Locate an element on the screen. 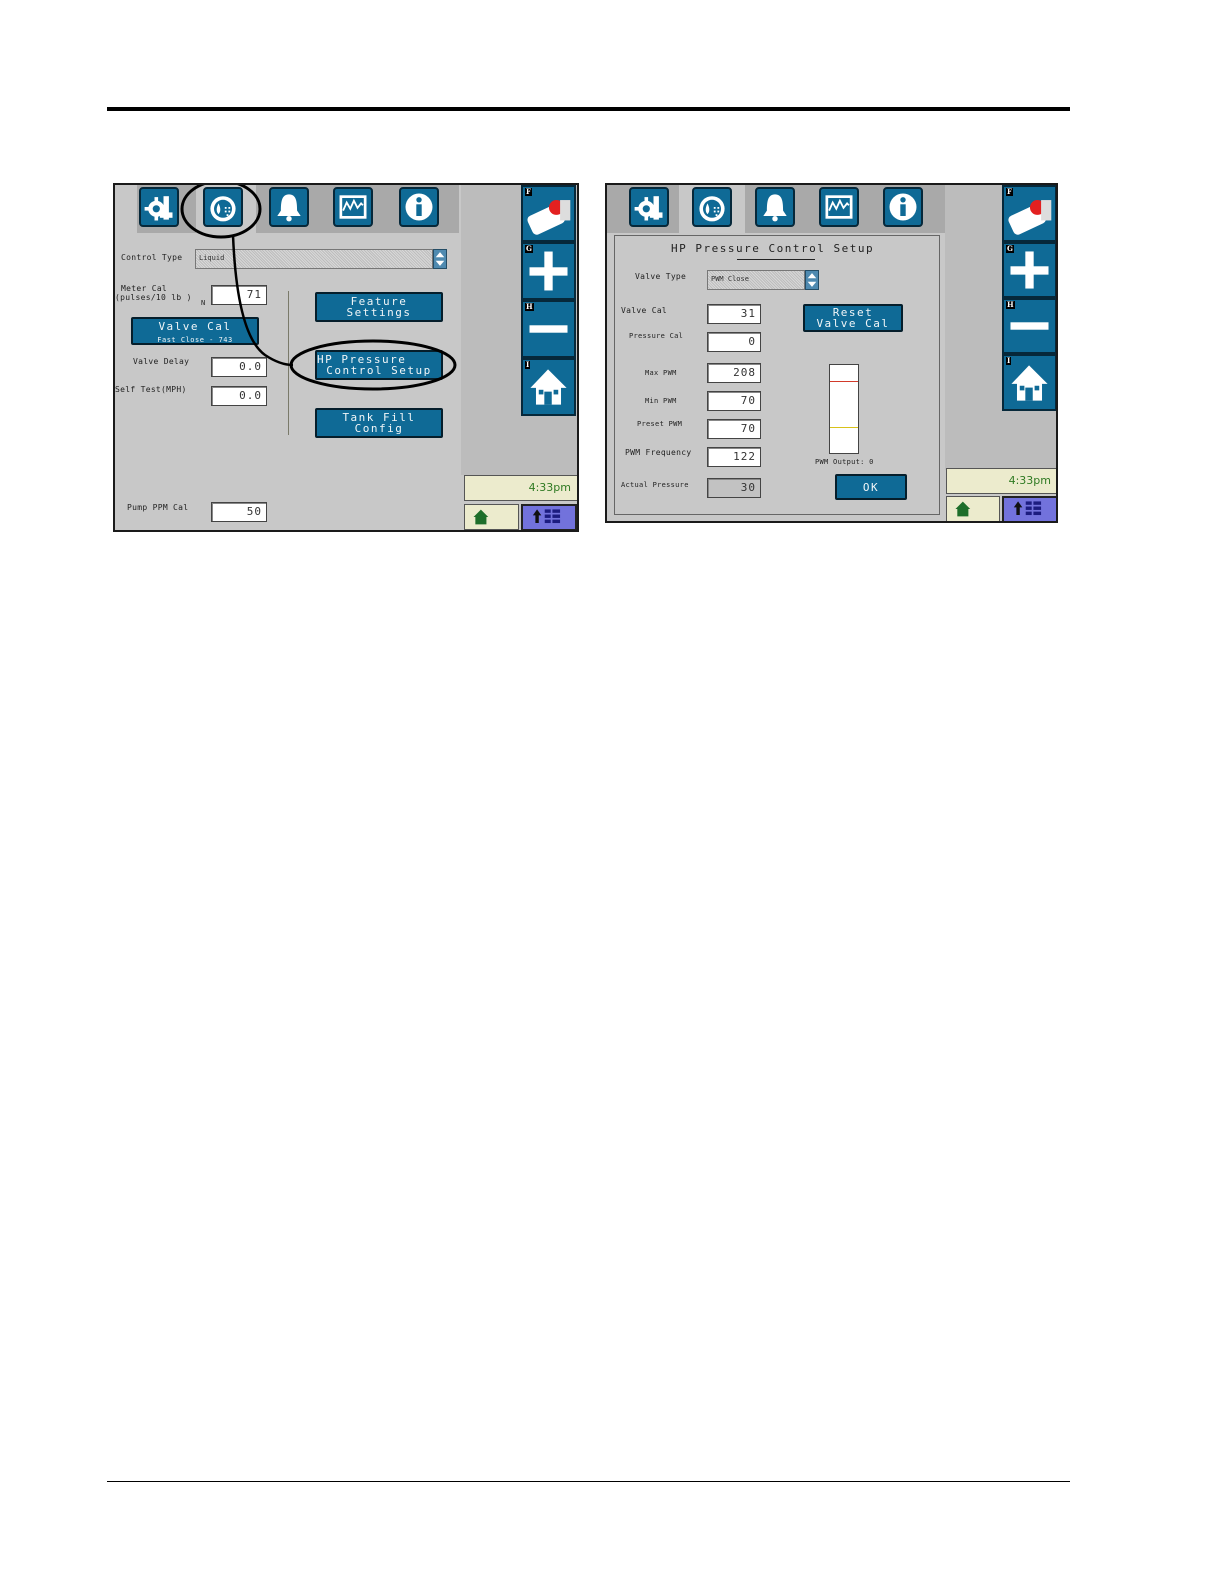  dialog-title: HP Pressure Control Setup is located at coordinates (773, 248).